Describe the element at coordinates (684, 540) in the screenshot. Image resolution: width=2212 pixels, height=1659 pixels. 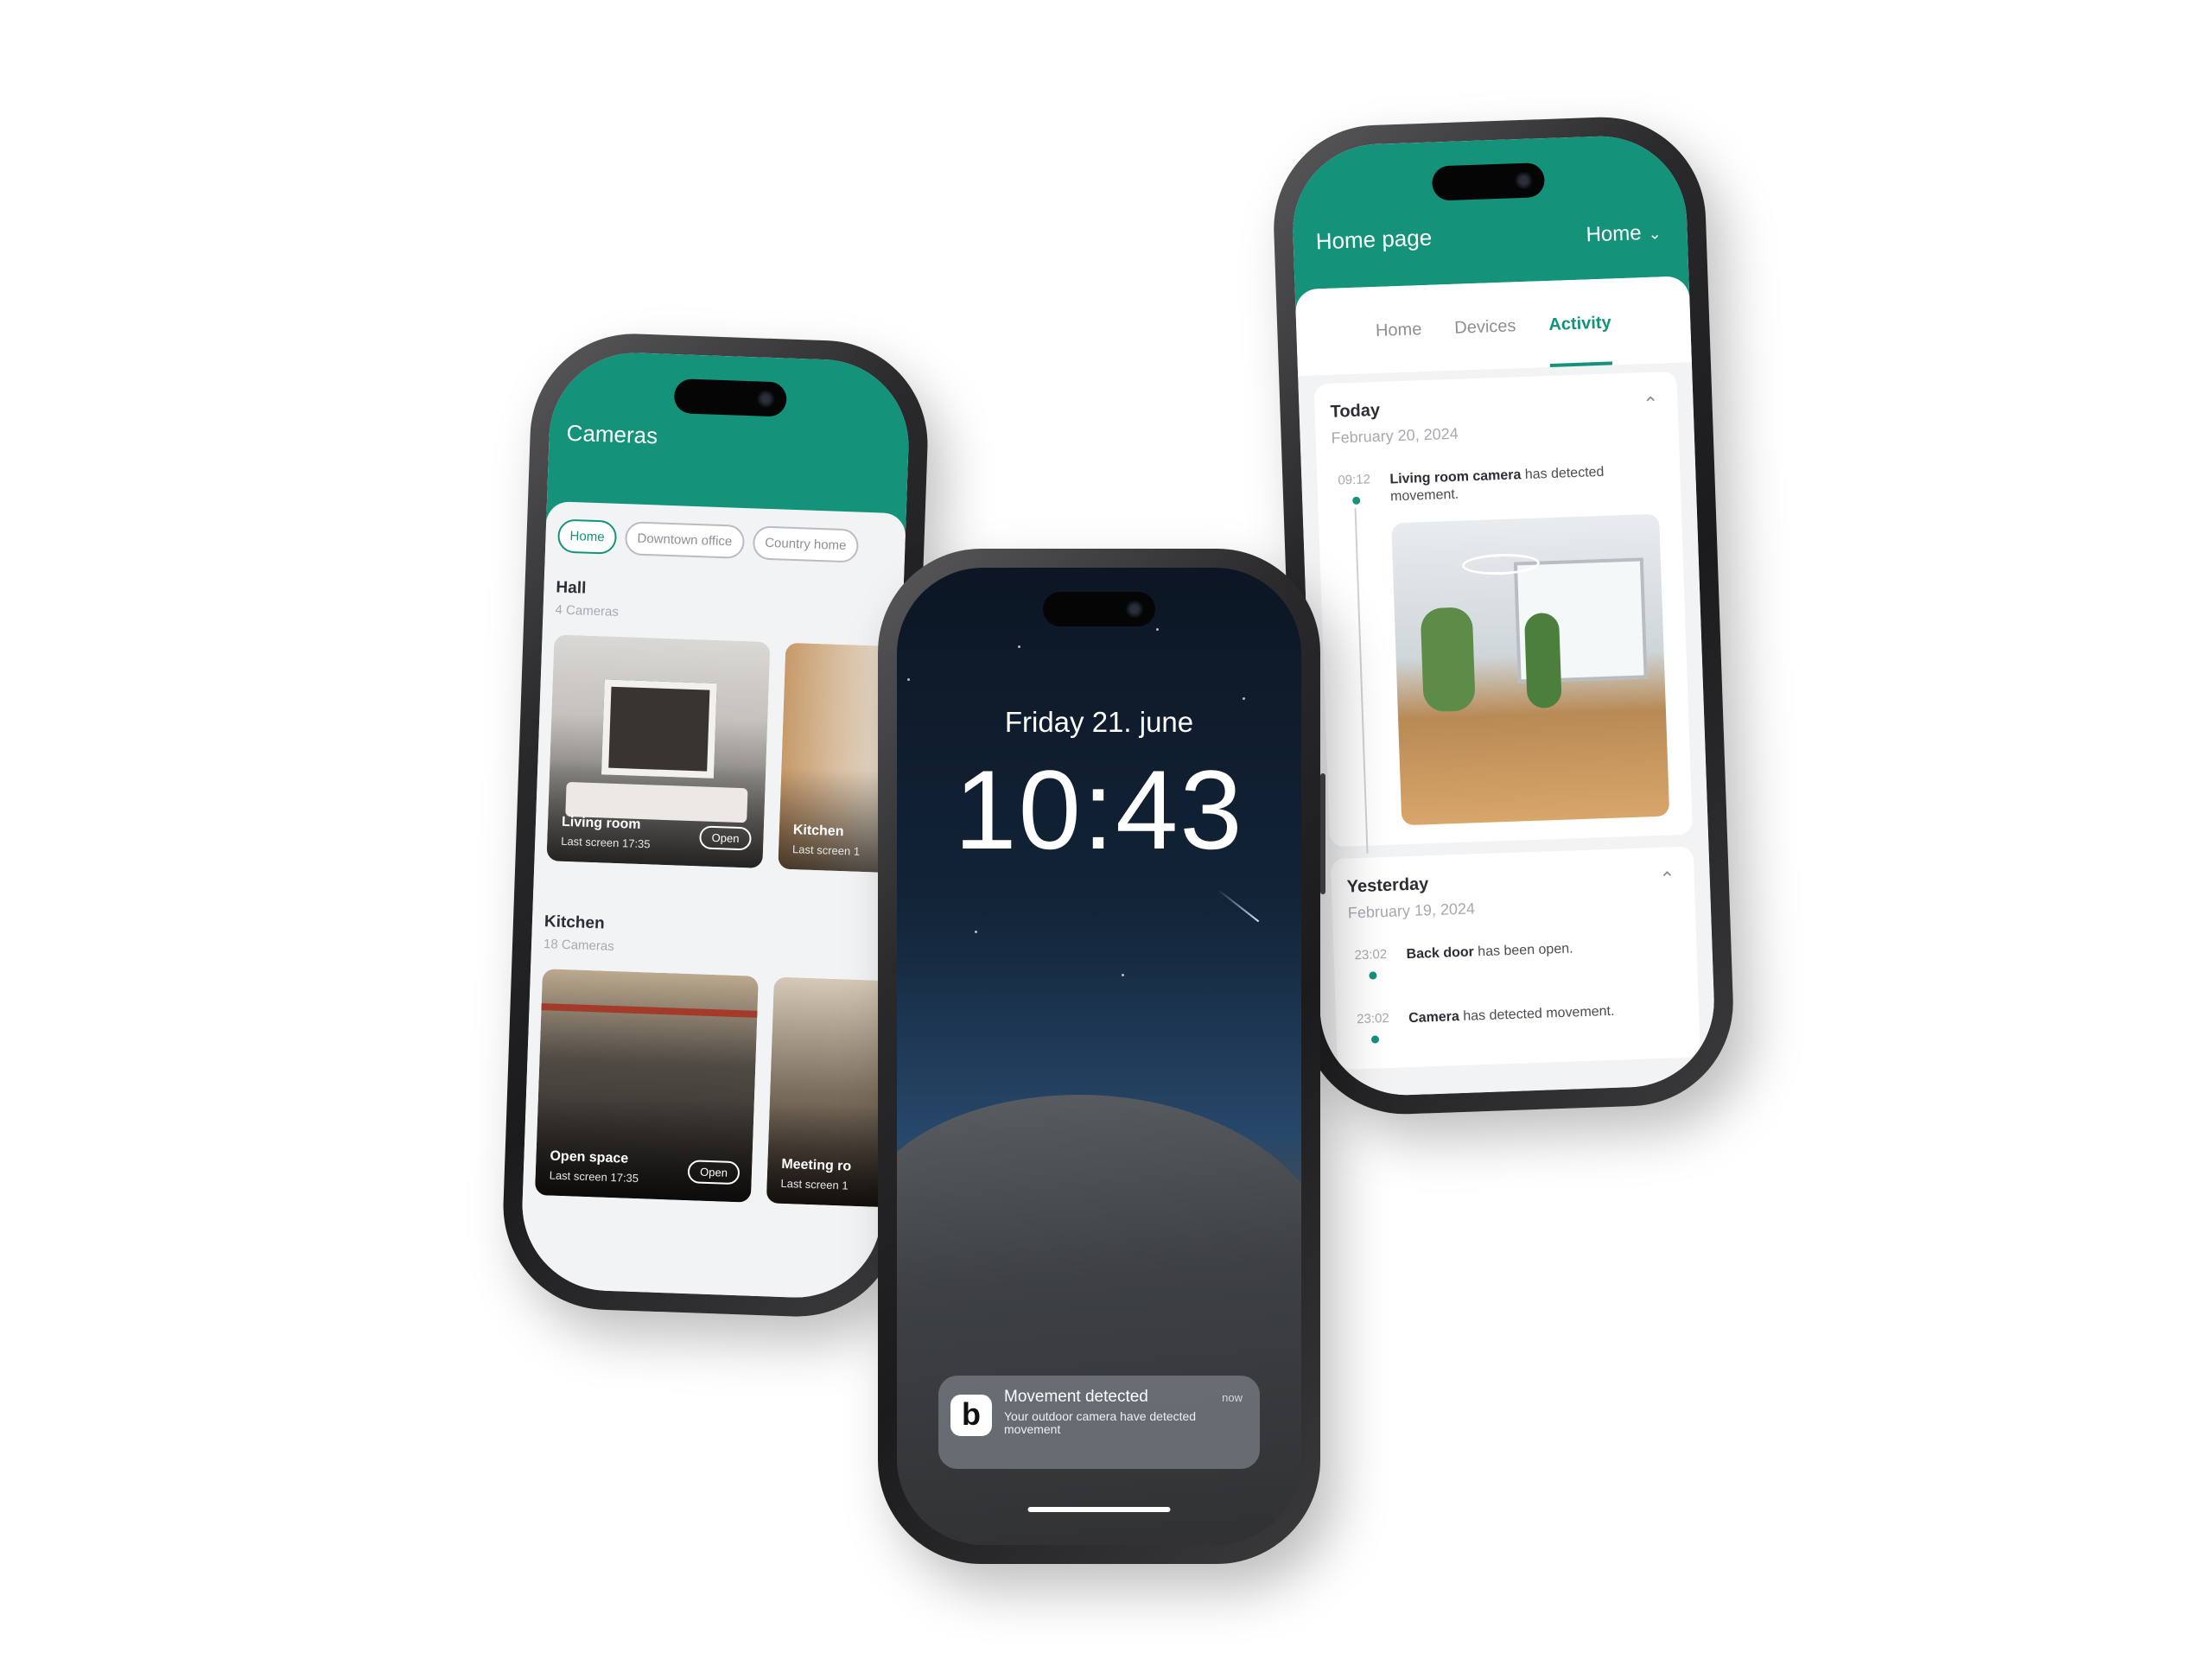
I see `chip-downtown-office: Downtown office` at that location.